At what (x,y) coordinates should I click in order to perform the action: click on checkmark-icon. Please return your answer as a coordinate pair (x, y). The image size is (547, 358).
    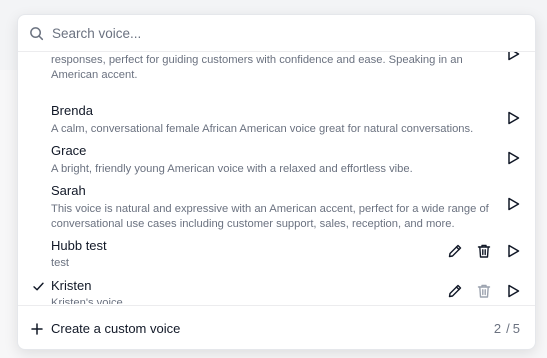
    Looking at the image, I should click on (38, 286).